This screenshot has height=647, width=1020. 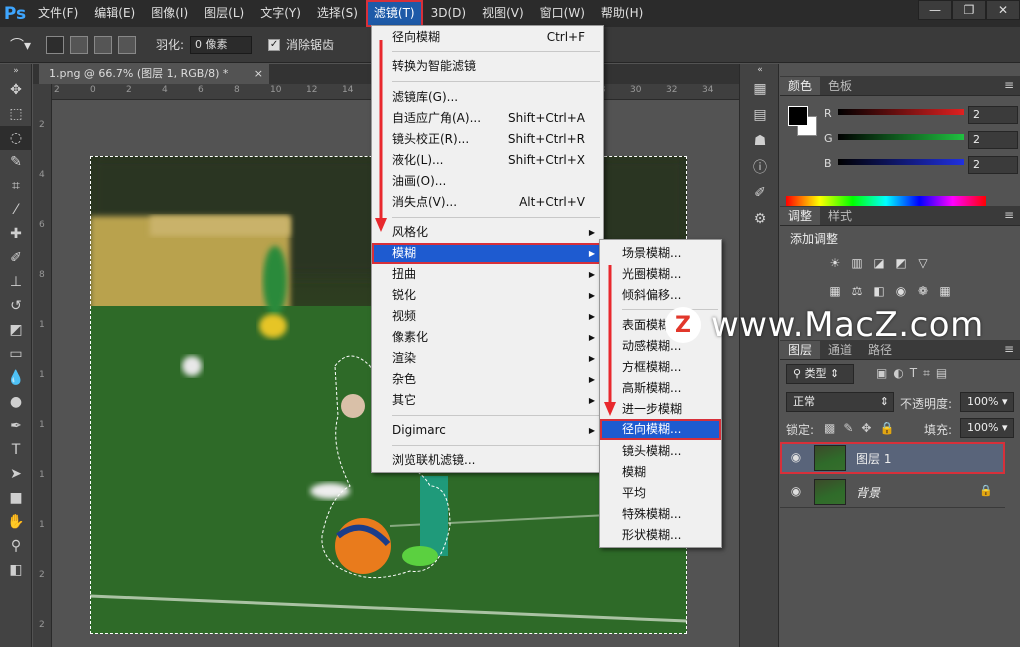 What do you see at coordinates (683, 325) in the screenshot?
I see `watermark-logo: Z` at bounding box center [683, 325].